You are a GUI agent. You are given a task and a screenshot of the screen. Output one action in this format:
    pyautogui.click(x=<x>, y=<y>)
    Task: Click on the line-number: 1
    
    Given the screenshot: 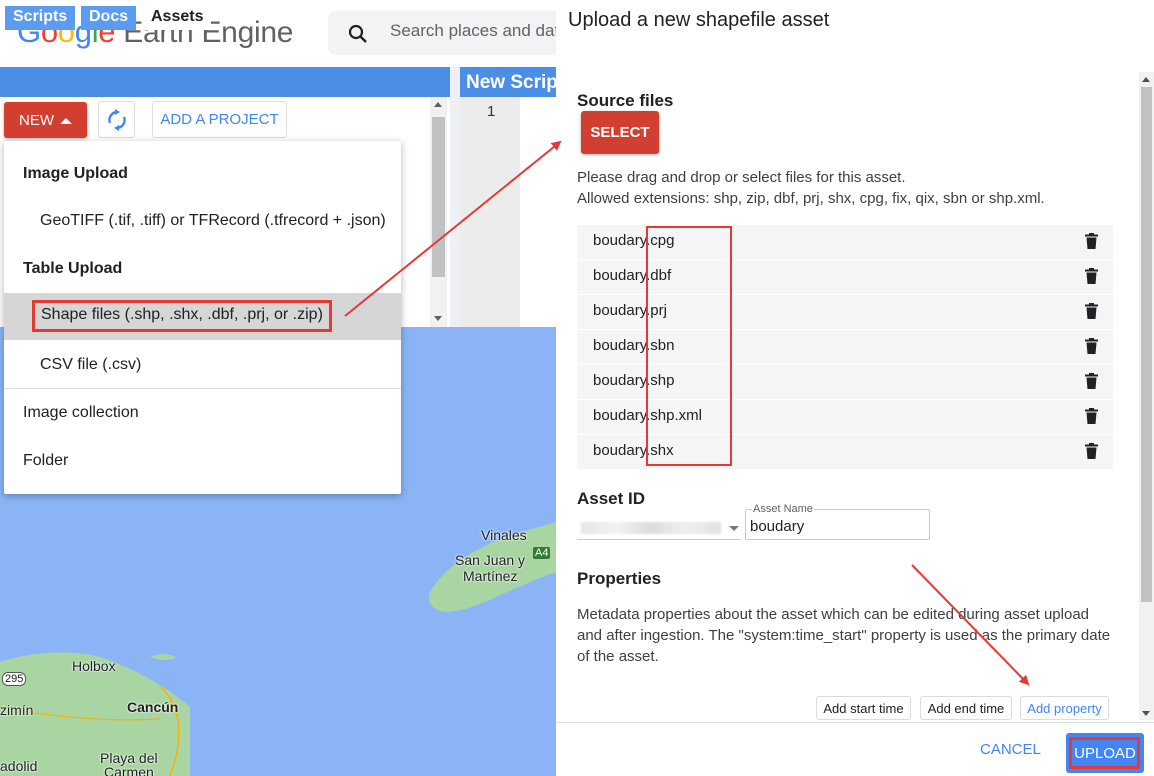 What is the action you would take?
    pyautogui.click(x=491, y=111)
    